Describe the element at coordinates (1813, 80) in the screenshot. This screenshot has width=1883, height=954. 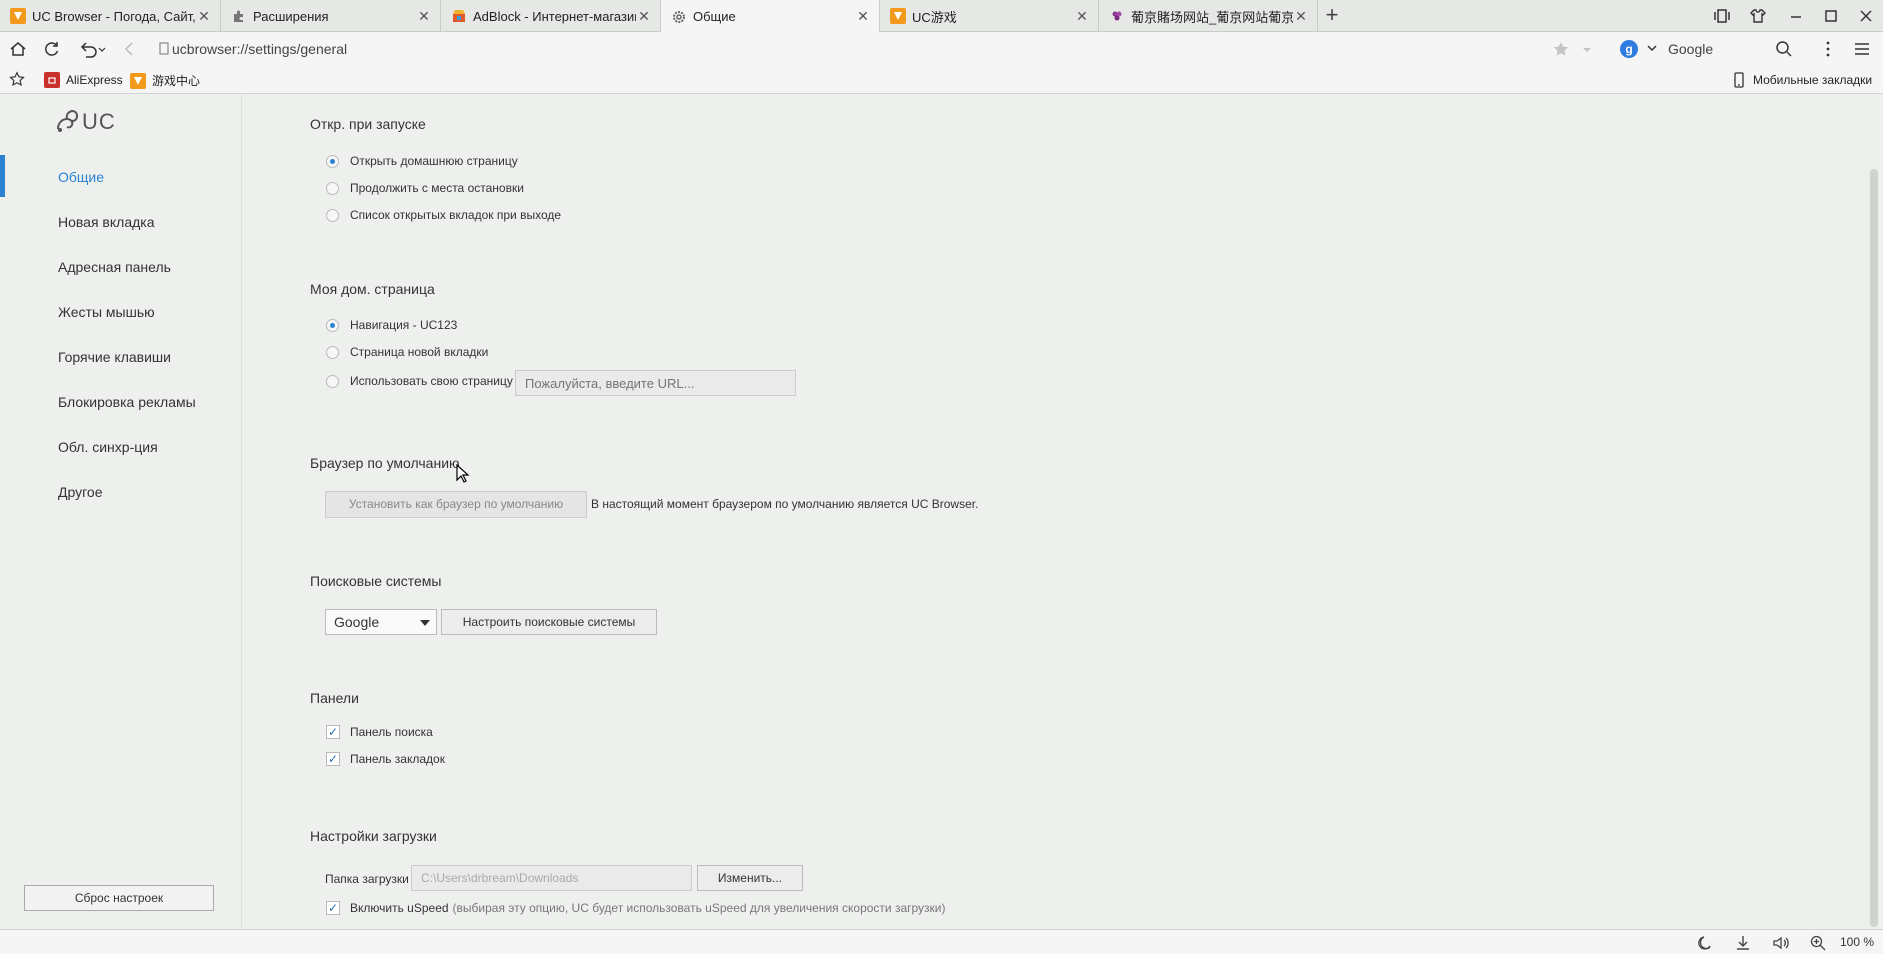
I see `mobile-bookmarks-label: Мобильные закладки` at that location.